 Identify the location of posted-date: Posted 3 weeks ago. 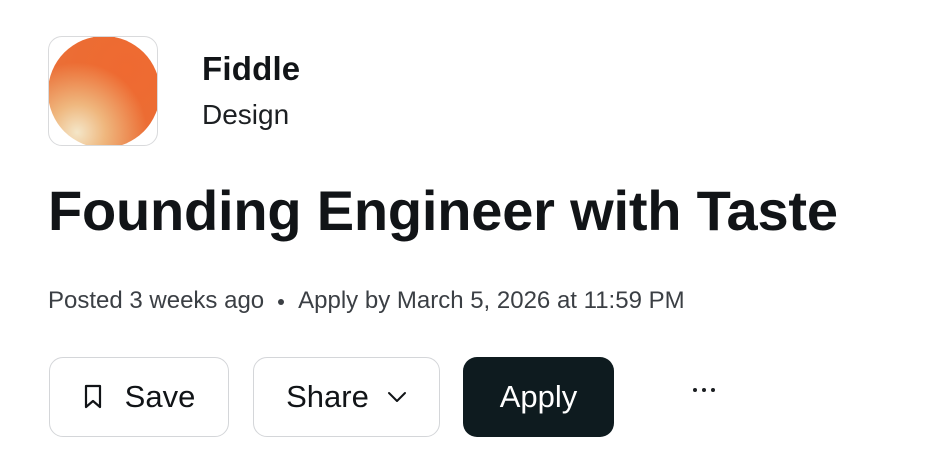
(156, 300).